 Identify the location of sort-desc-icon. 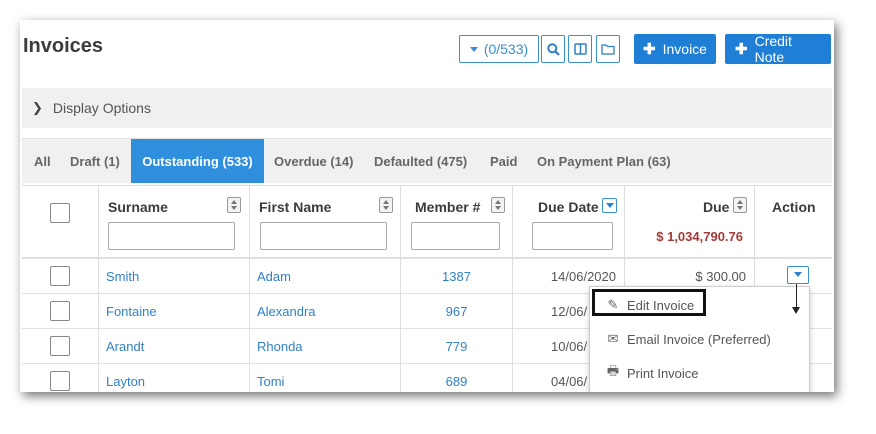
(609, 205).